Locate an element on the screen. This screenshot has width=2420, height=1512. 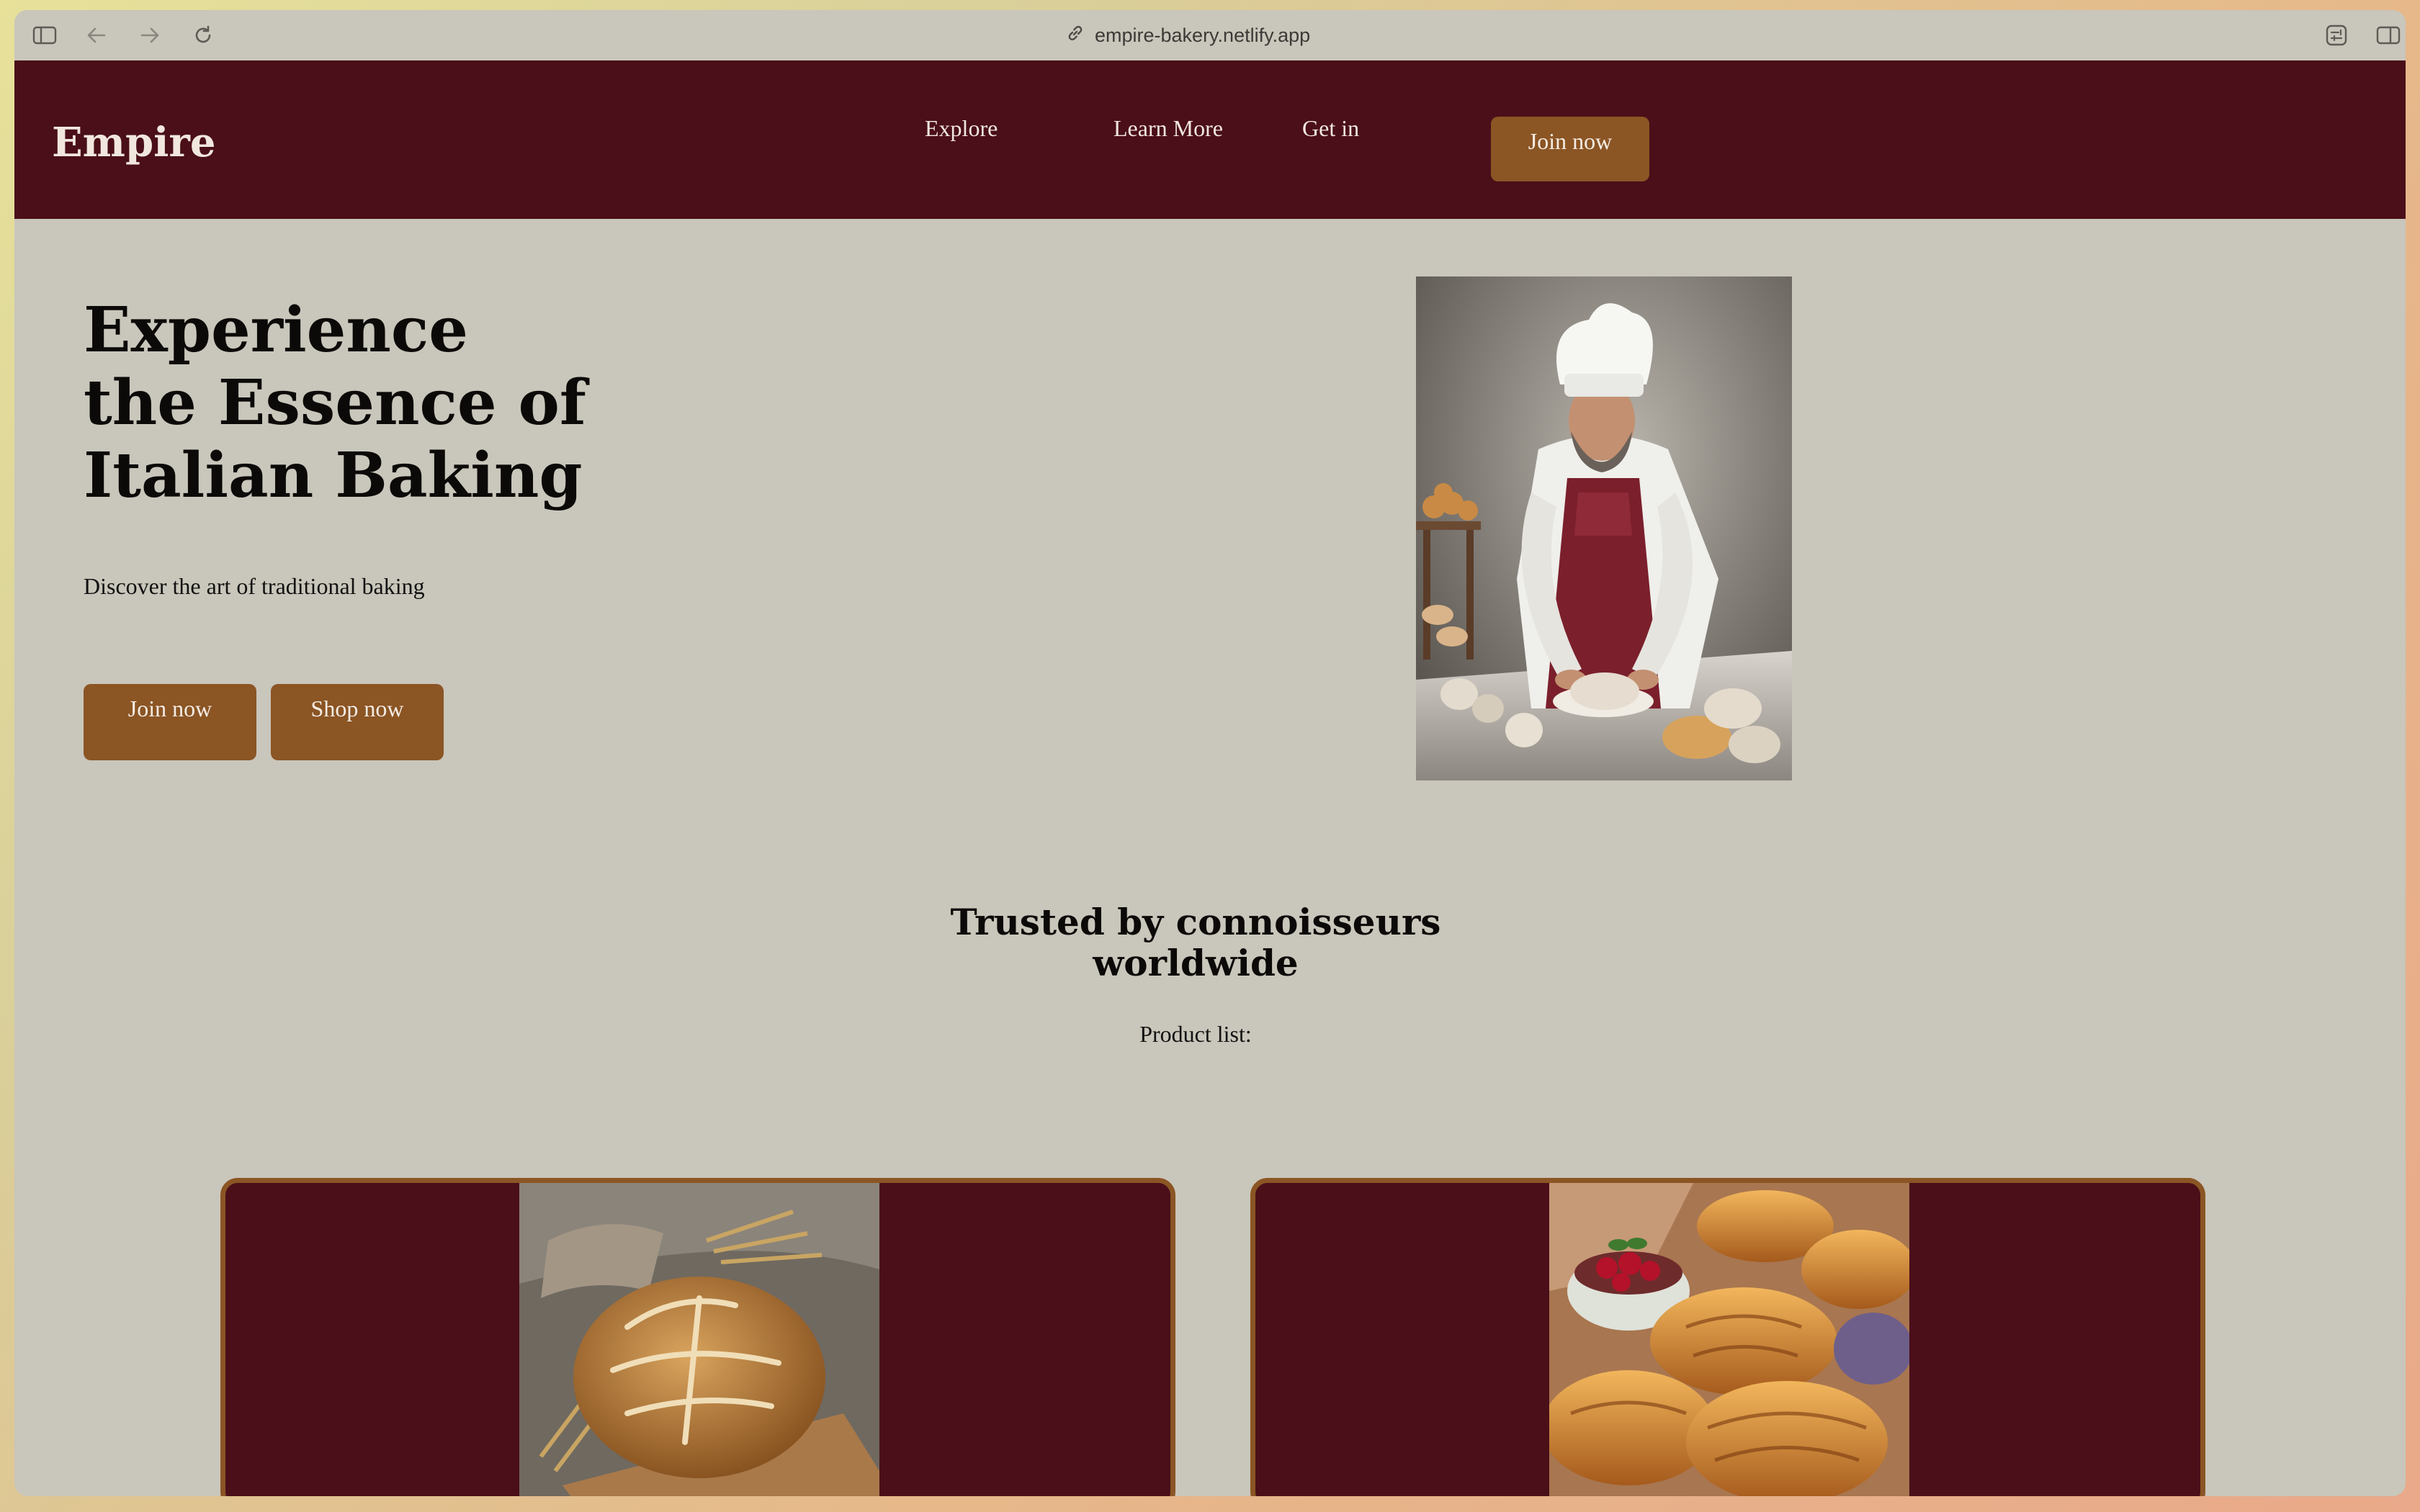
nav-get-in: Get in is located at coordinates (1330, 128).